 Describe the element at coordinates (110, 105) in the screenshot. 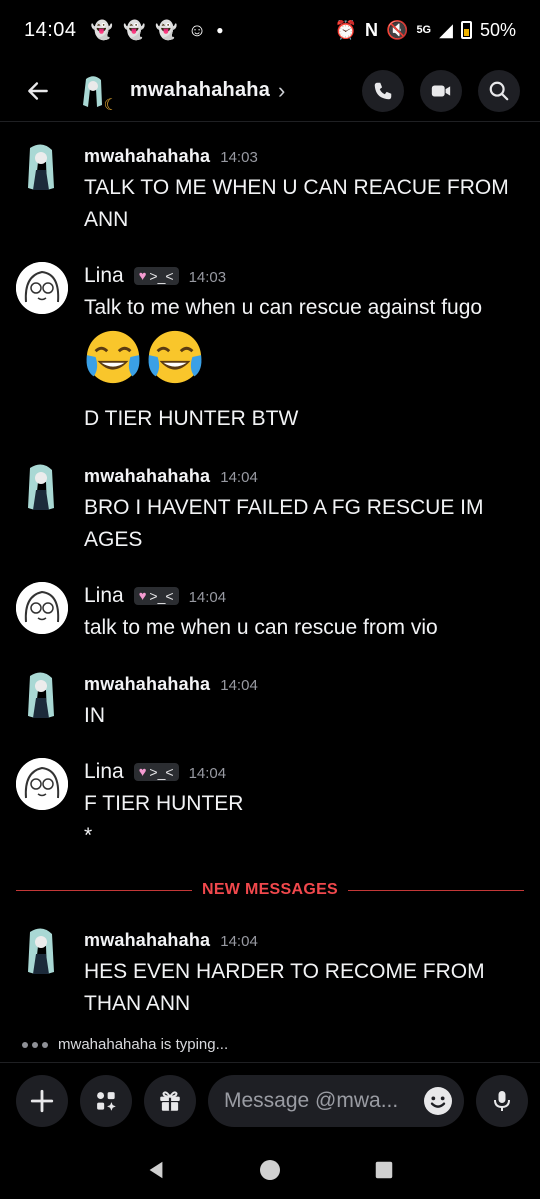

I see `moon-status-icon: ☾` at that location.